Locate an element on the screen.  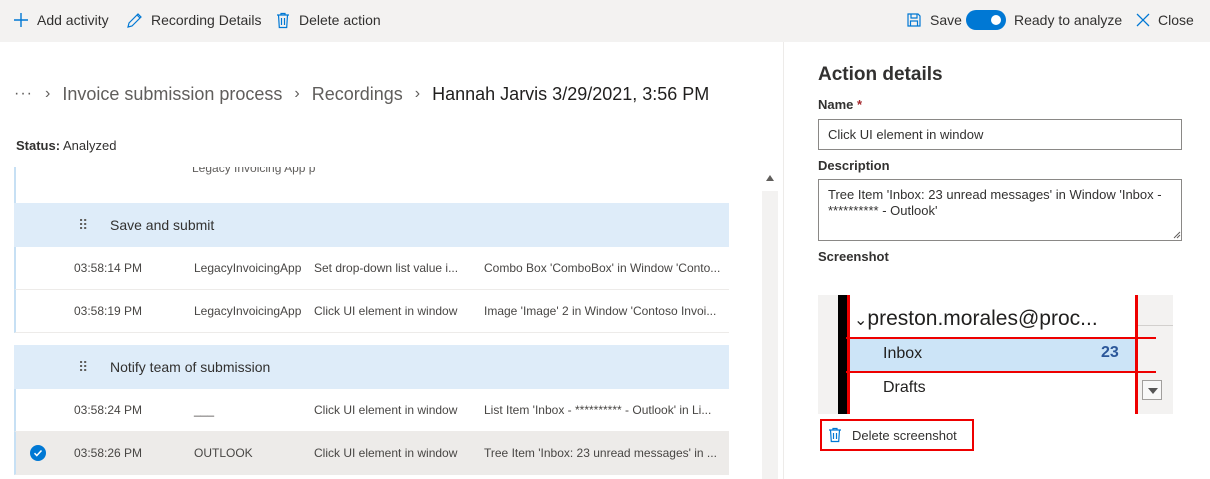
status-label: Status: is located at coordinates (38, 145).